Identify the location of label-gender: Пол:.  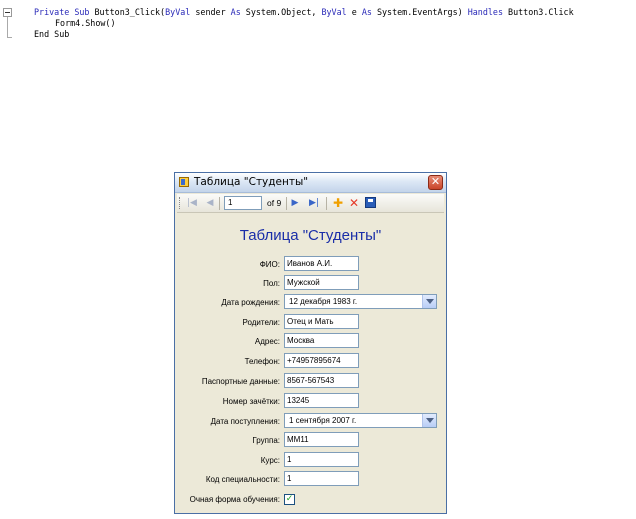
(271, 283).